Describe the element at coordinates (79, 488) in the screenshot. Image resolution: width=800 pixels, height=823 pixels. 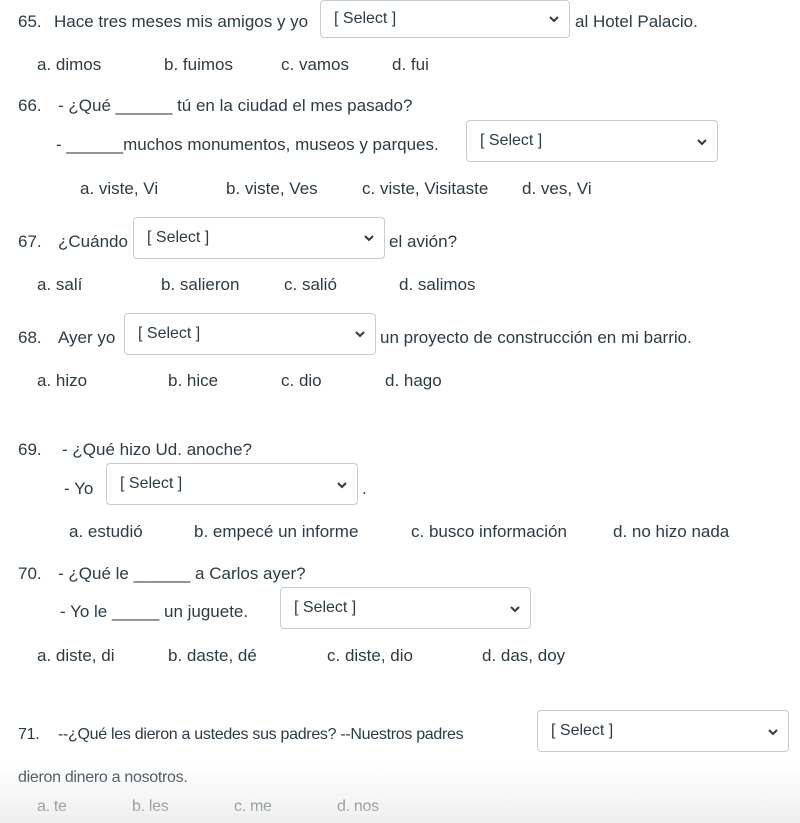
I see `question-text: - Yo` at that location.